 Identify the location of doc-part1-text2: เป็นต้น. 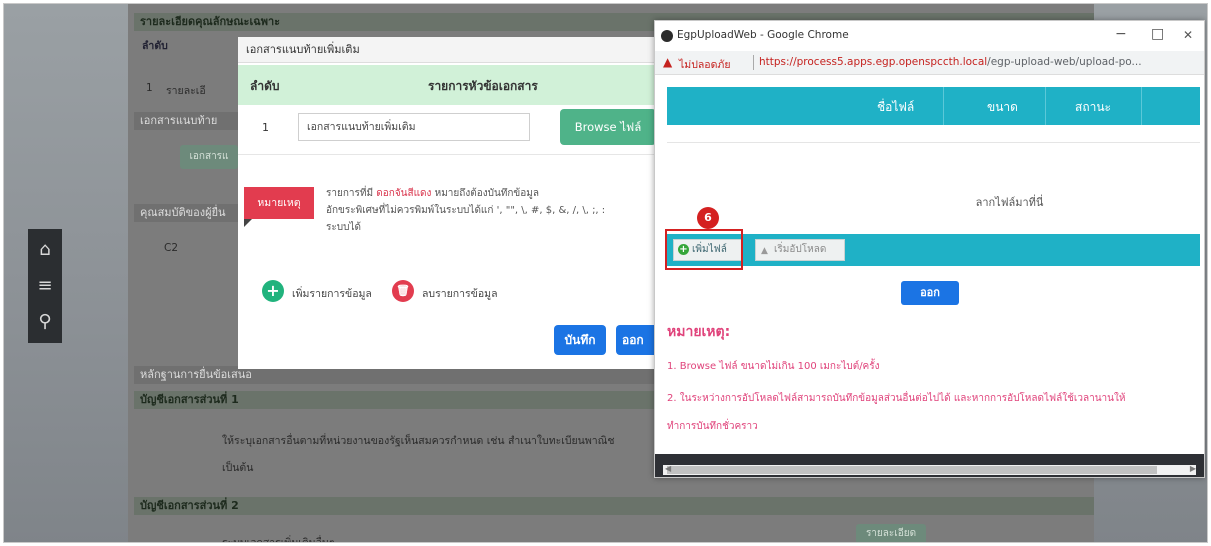
(238, 468).